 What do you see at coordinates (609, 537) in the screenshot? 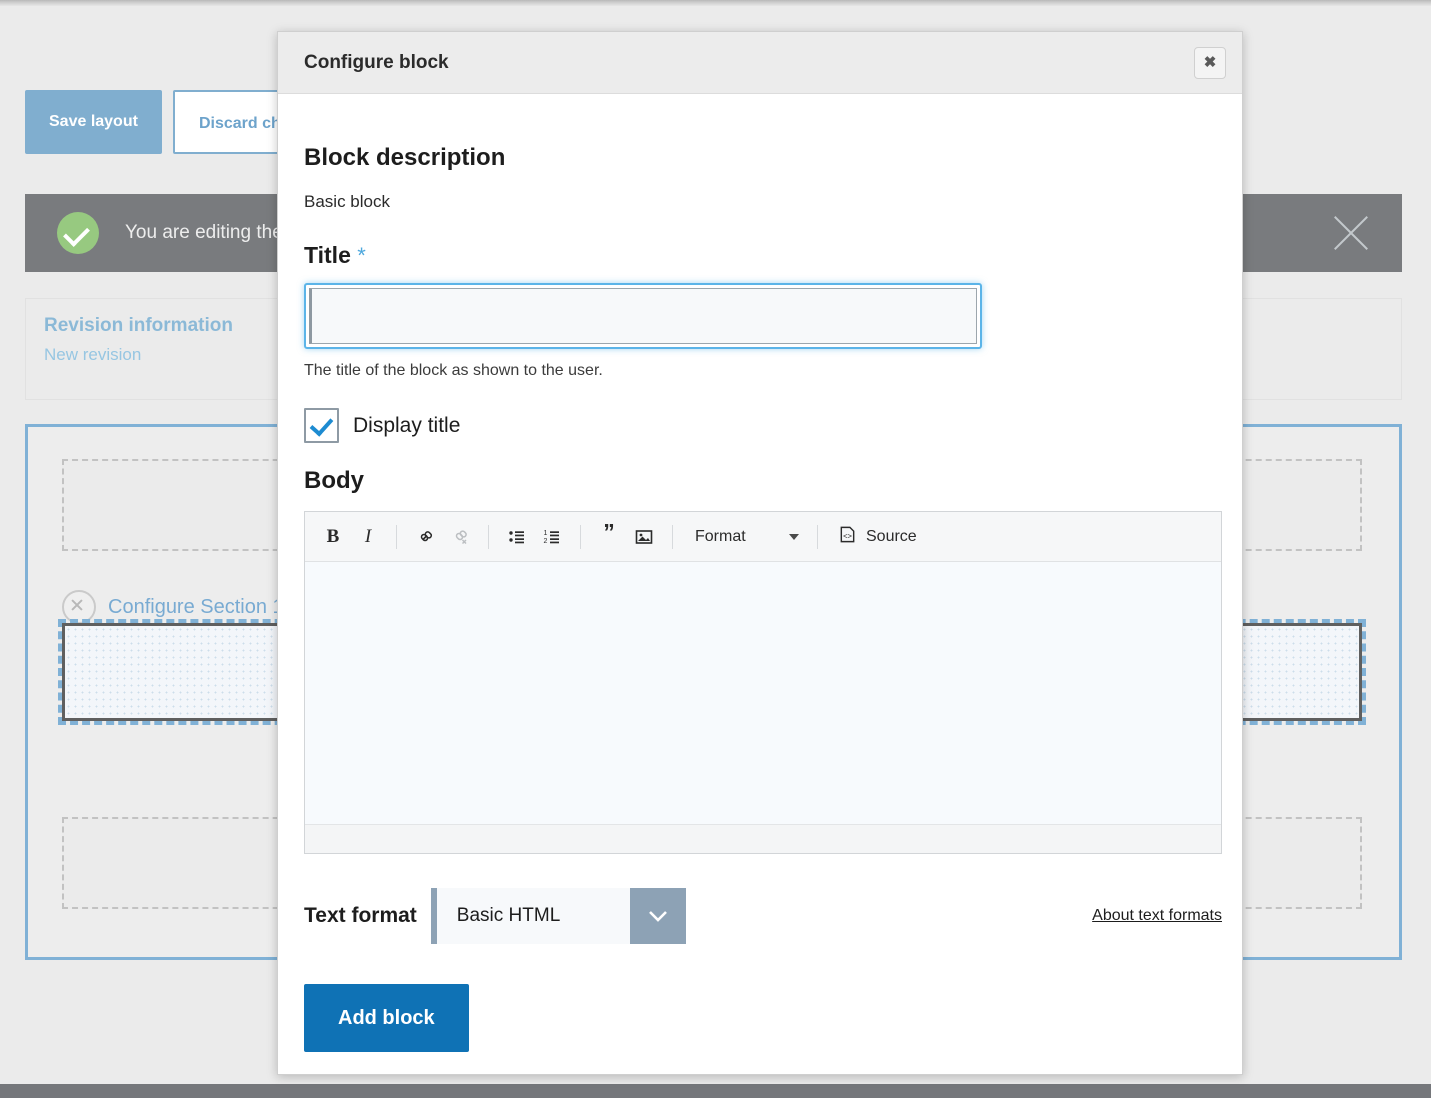
I see `blockquote-icon: ”` at bounding box center [609, 537].